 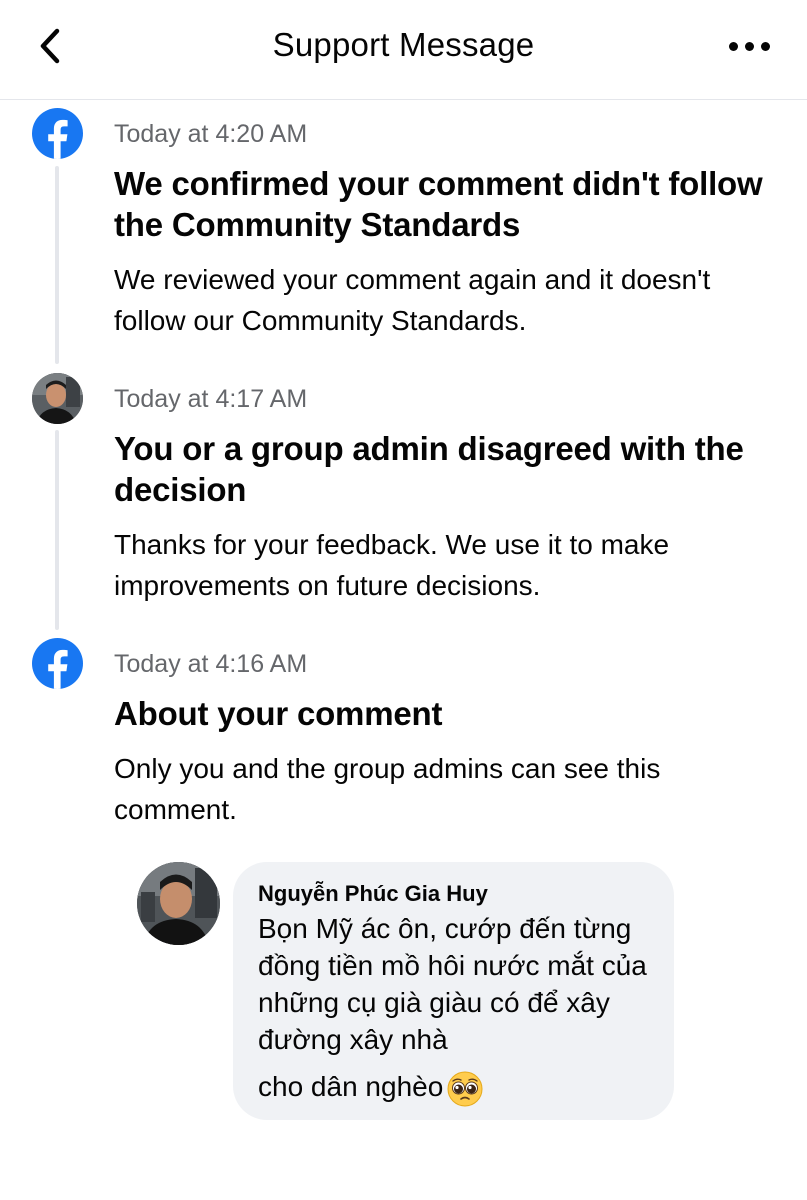 I want to click on header-bar: Support Message, so click(x=403, y=50).